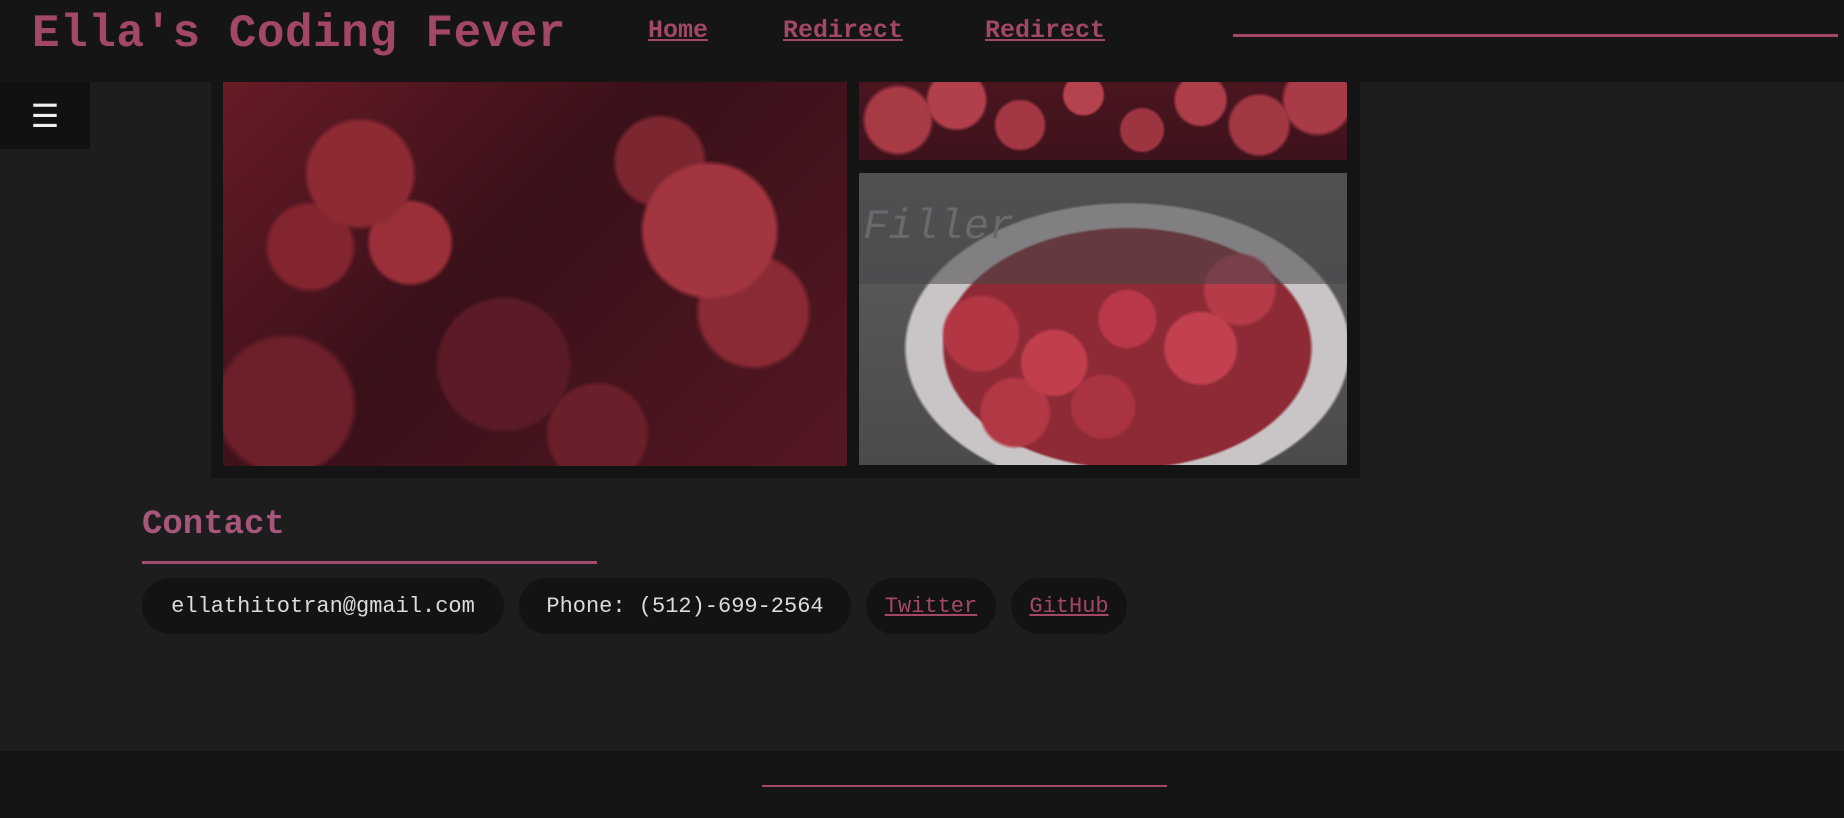  I want to click on site-title: Ella's Coding Fever, so click(299, 34).